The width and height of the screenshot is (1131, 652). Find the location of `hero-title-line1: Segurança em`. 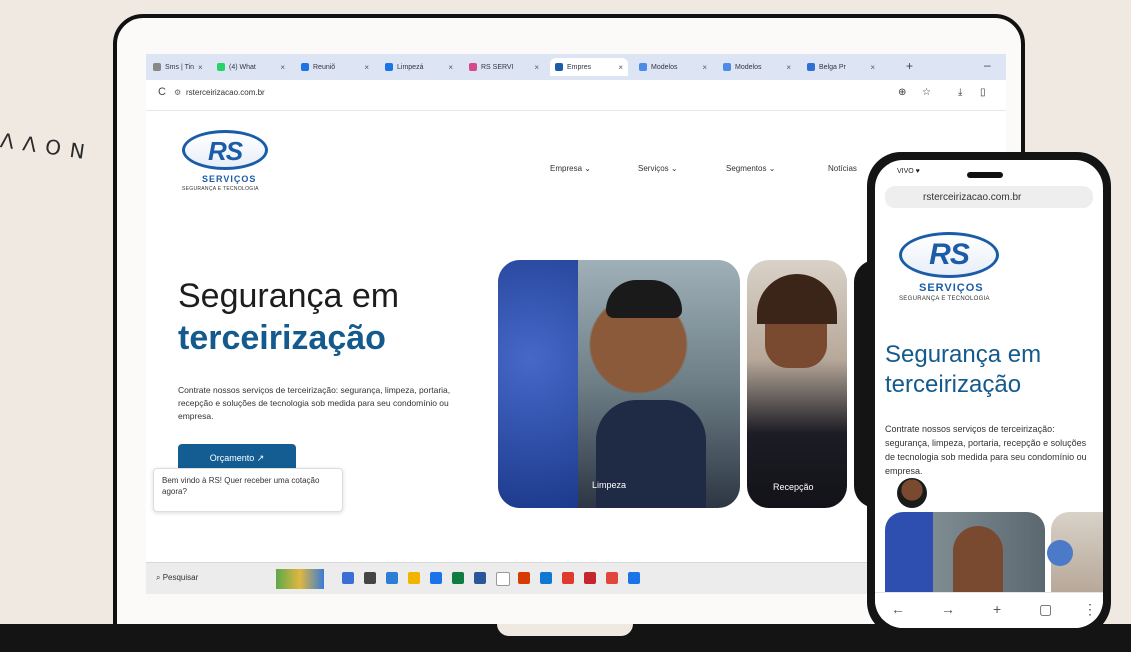

hero-title-line1: Segurança em is located at coordinates (289, 296).